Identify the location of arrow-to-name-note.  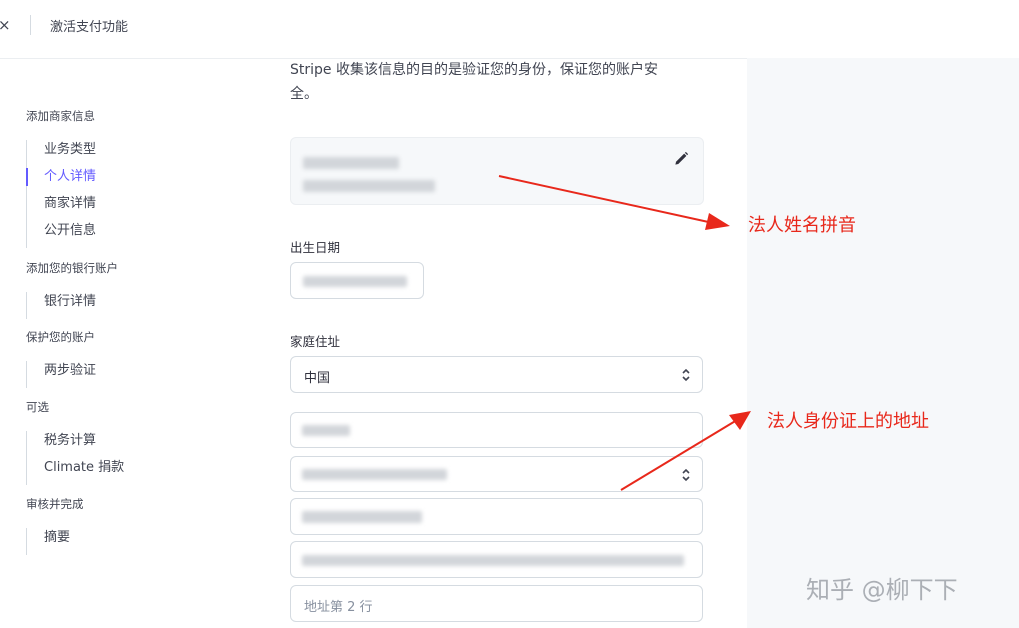
(606, 199).